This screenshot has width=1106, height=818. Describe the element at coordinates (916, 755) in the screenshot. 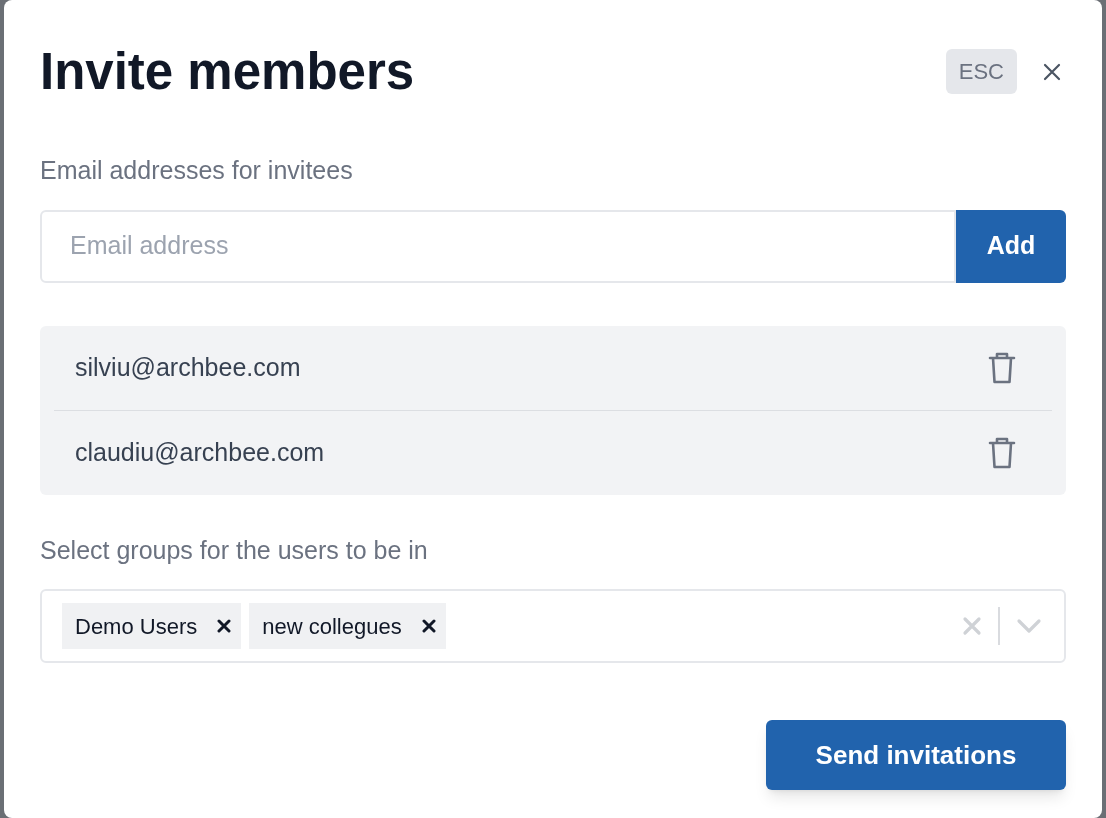

I see `send-invitations-button: Send invitations` at that location.